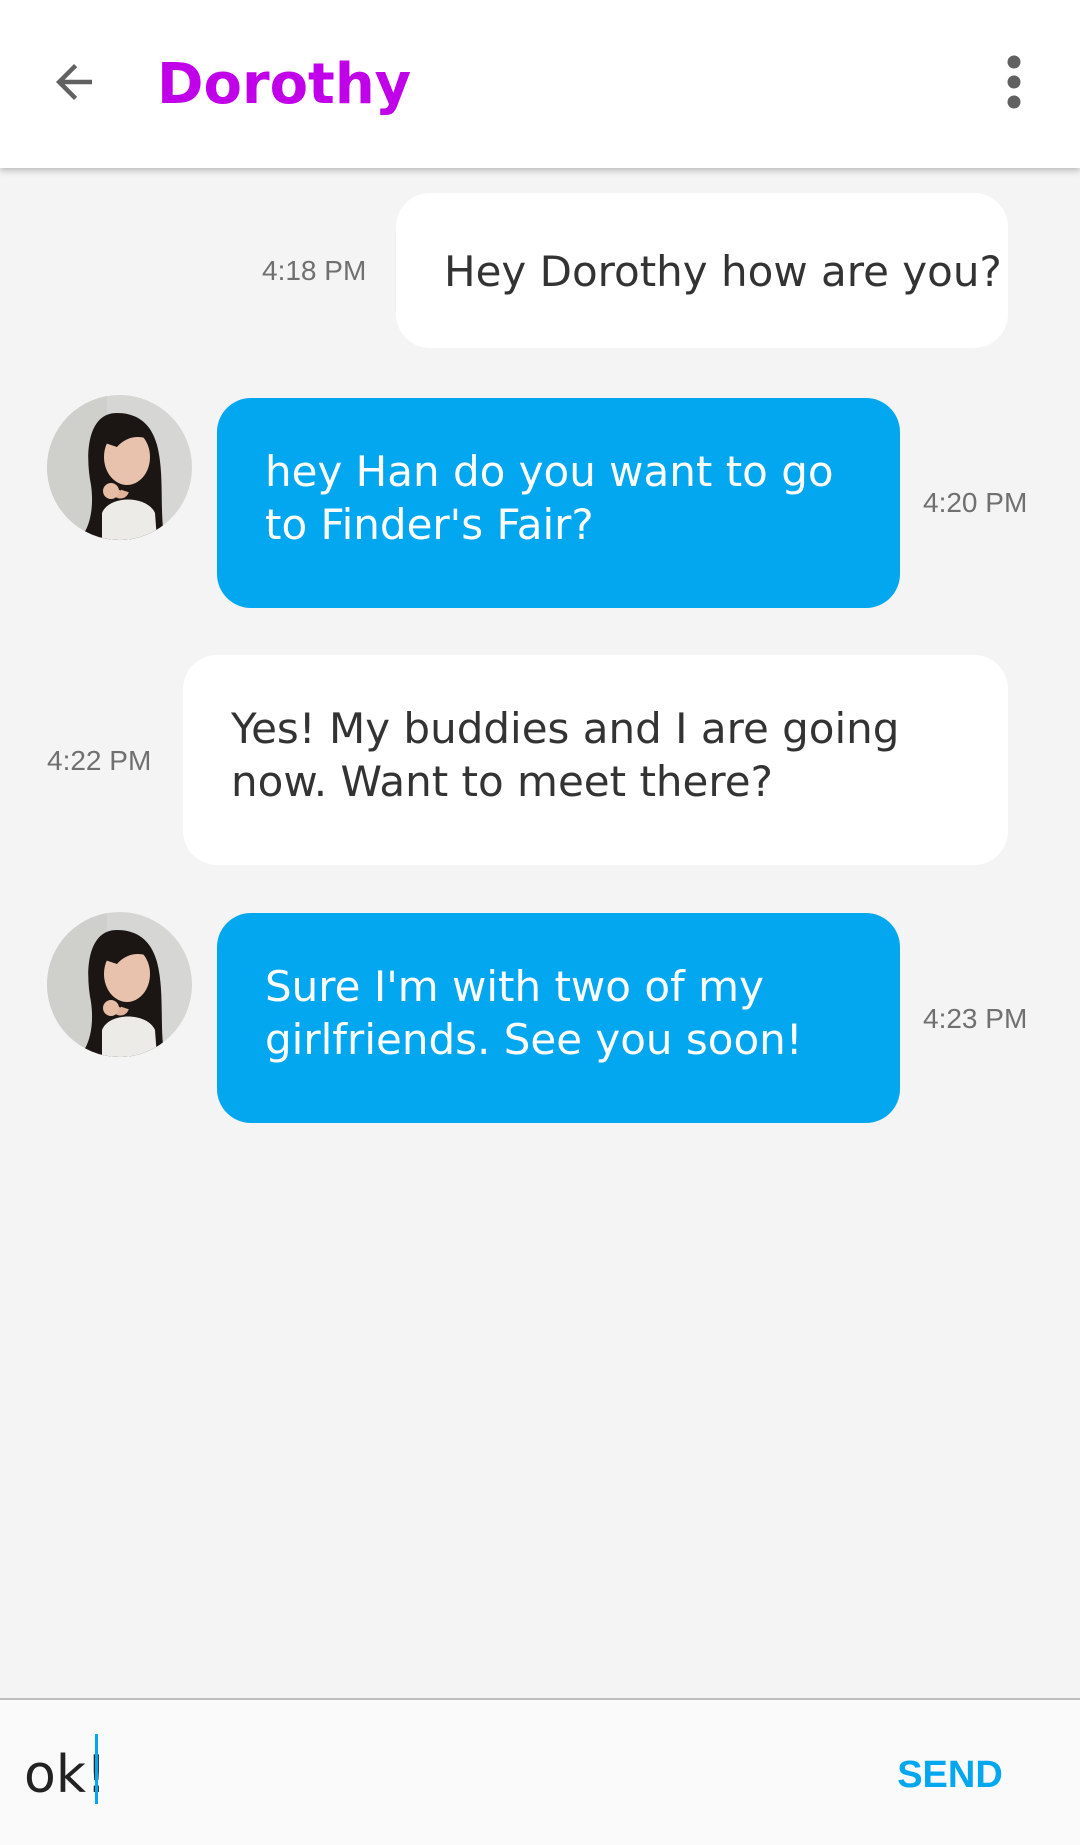  I want to click on more-vert-icon, so click(1014, 84).